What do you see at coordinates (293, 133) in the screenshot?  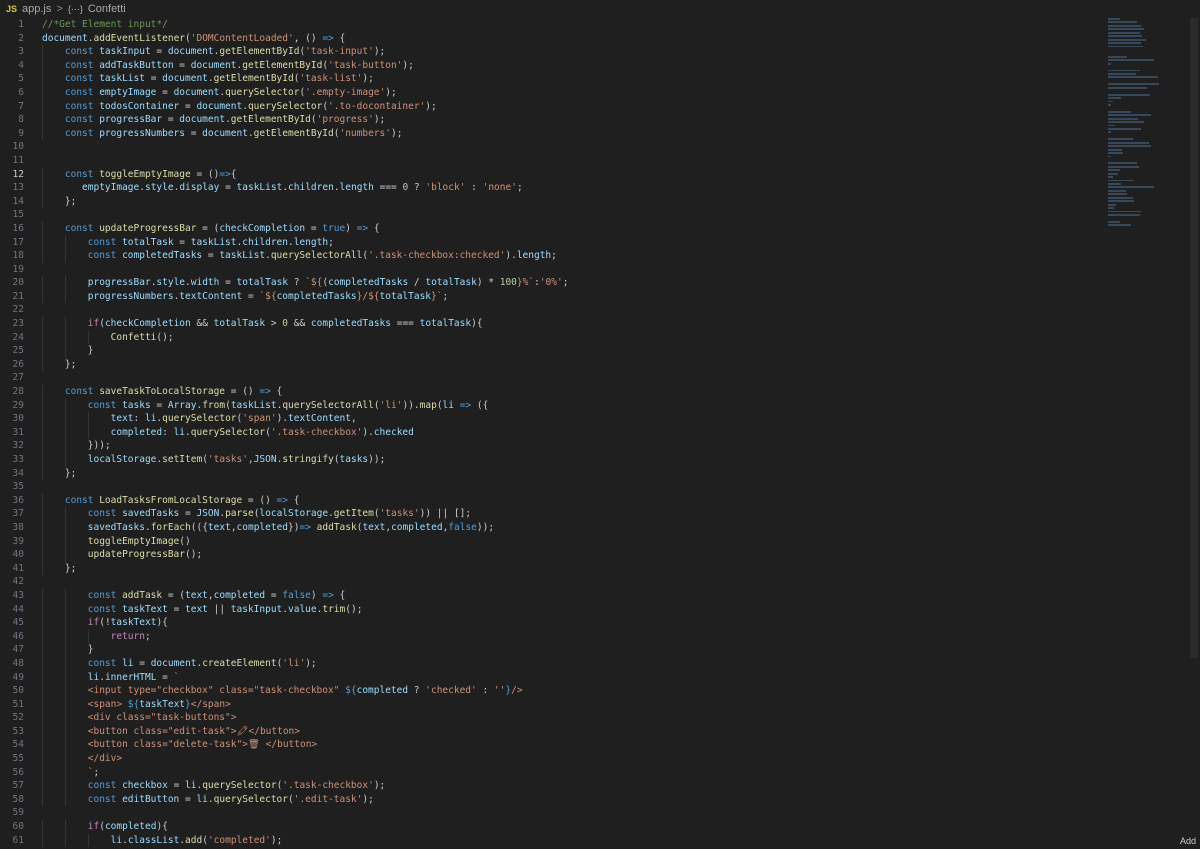 I see `code-token: getElementById` at bounding box center [293, 133].